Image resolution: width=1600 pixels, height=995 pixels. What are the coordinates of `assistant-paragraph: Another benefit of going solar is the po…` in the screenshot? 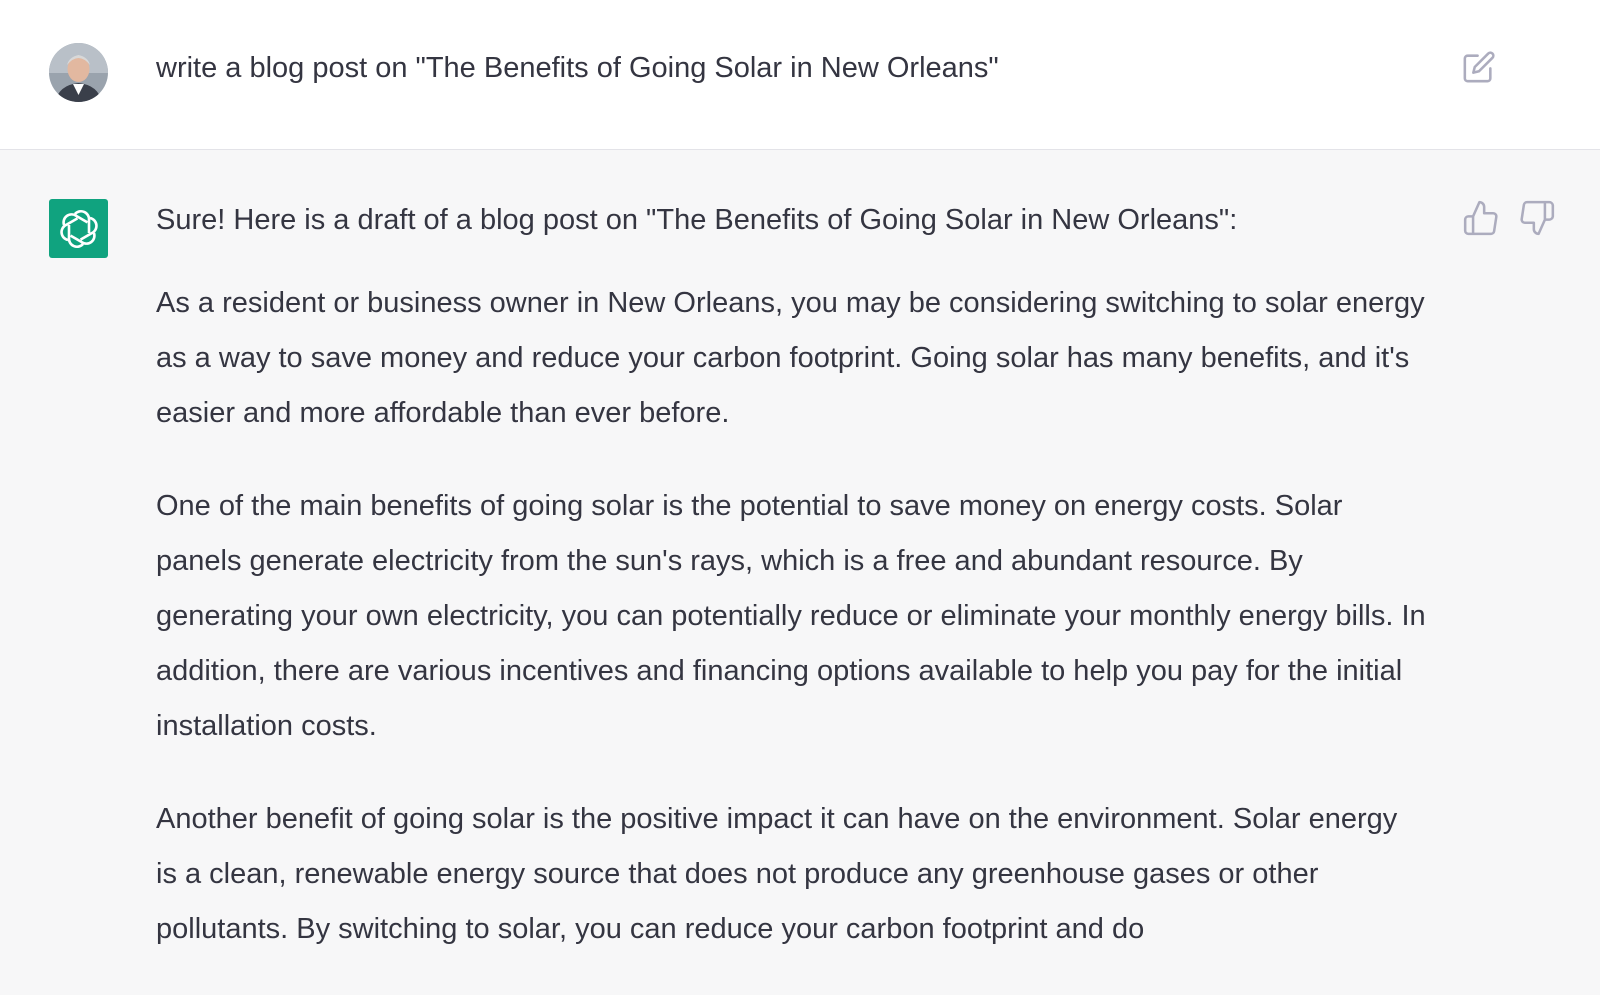 It's located at (777, 874).